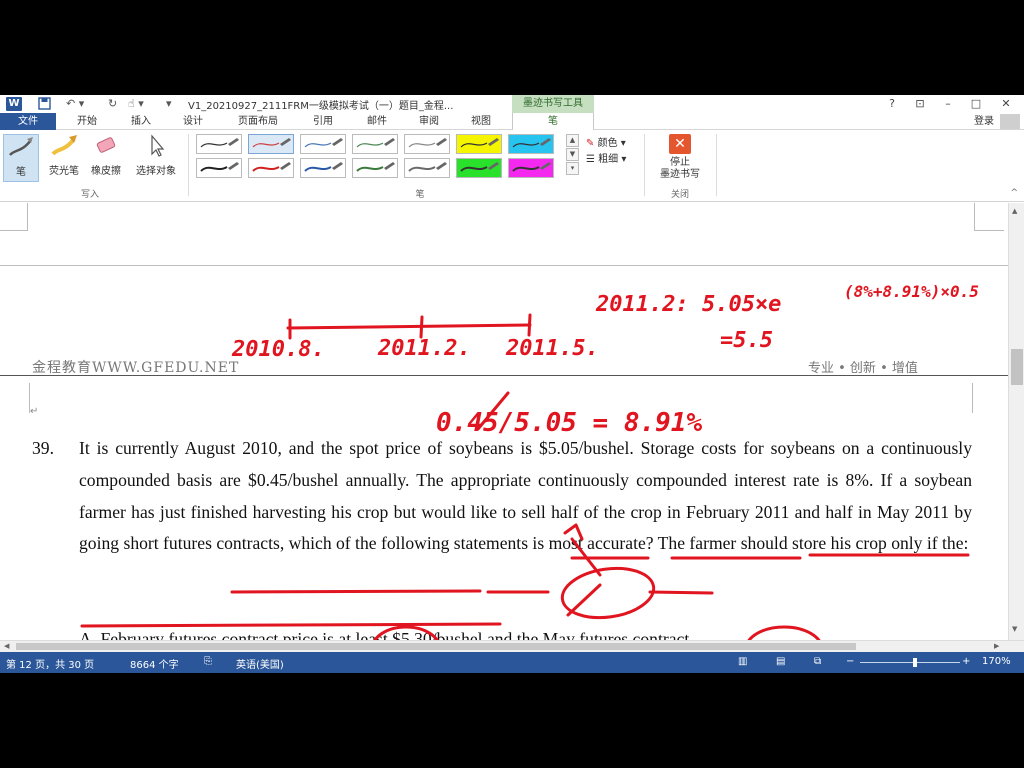 This screenshot has width=1024, height=768. I want to click on zoom-out-icon: −, so click(850, 661).